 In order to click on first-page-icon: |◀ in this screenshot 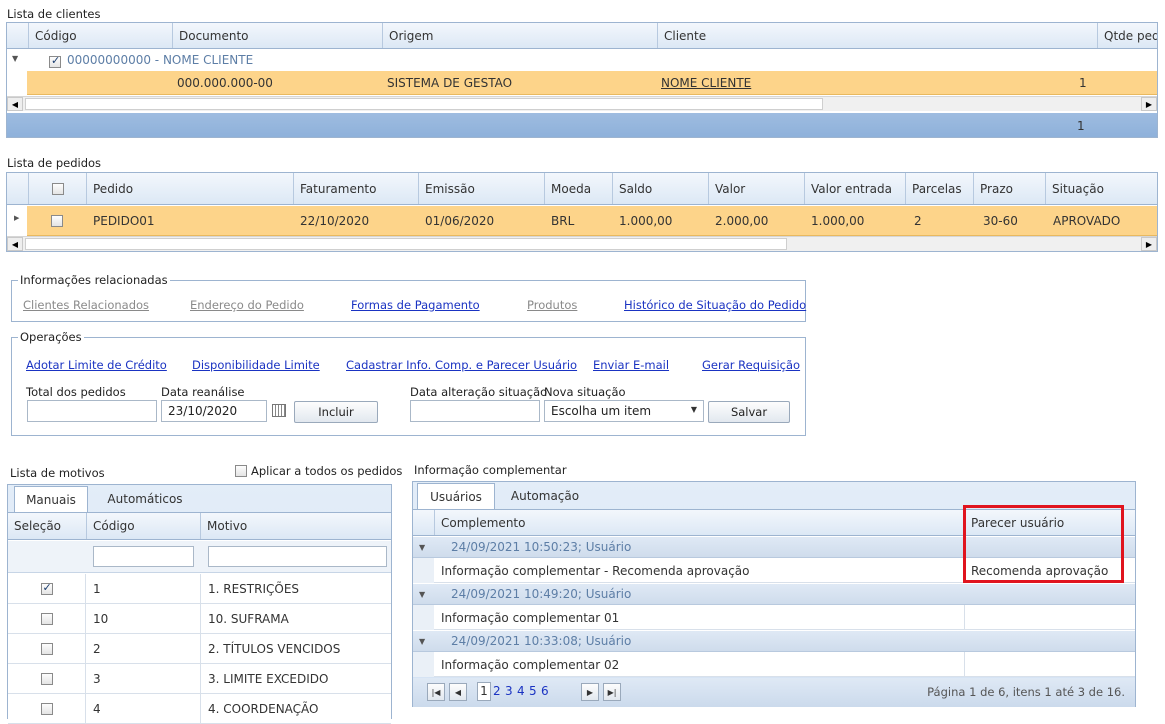, I will do `click(436, 692)`.